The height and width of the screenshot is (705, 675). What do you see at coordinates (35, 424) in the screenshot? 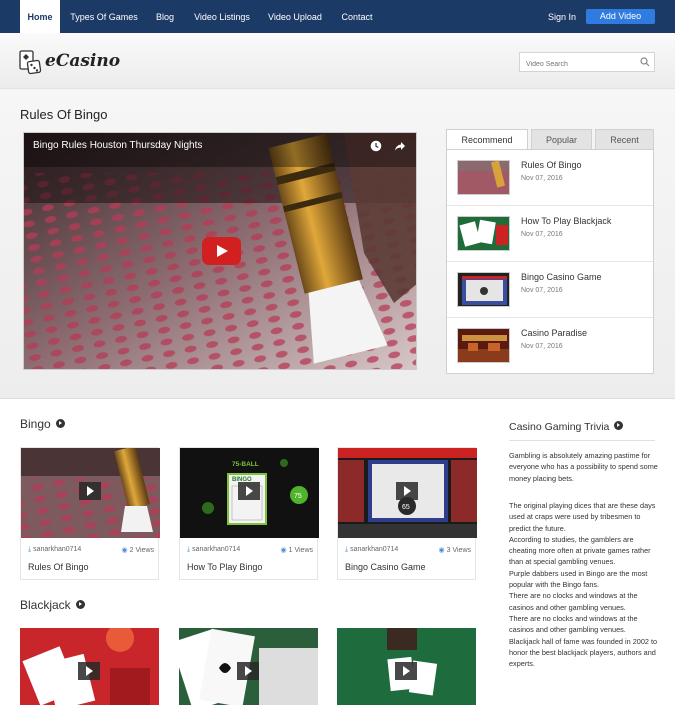
I see `section-title-text: Bingo` at bounding box center [35, 424].